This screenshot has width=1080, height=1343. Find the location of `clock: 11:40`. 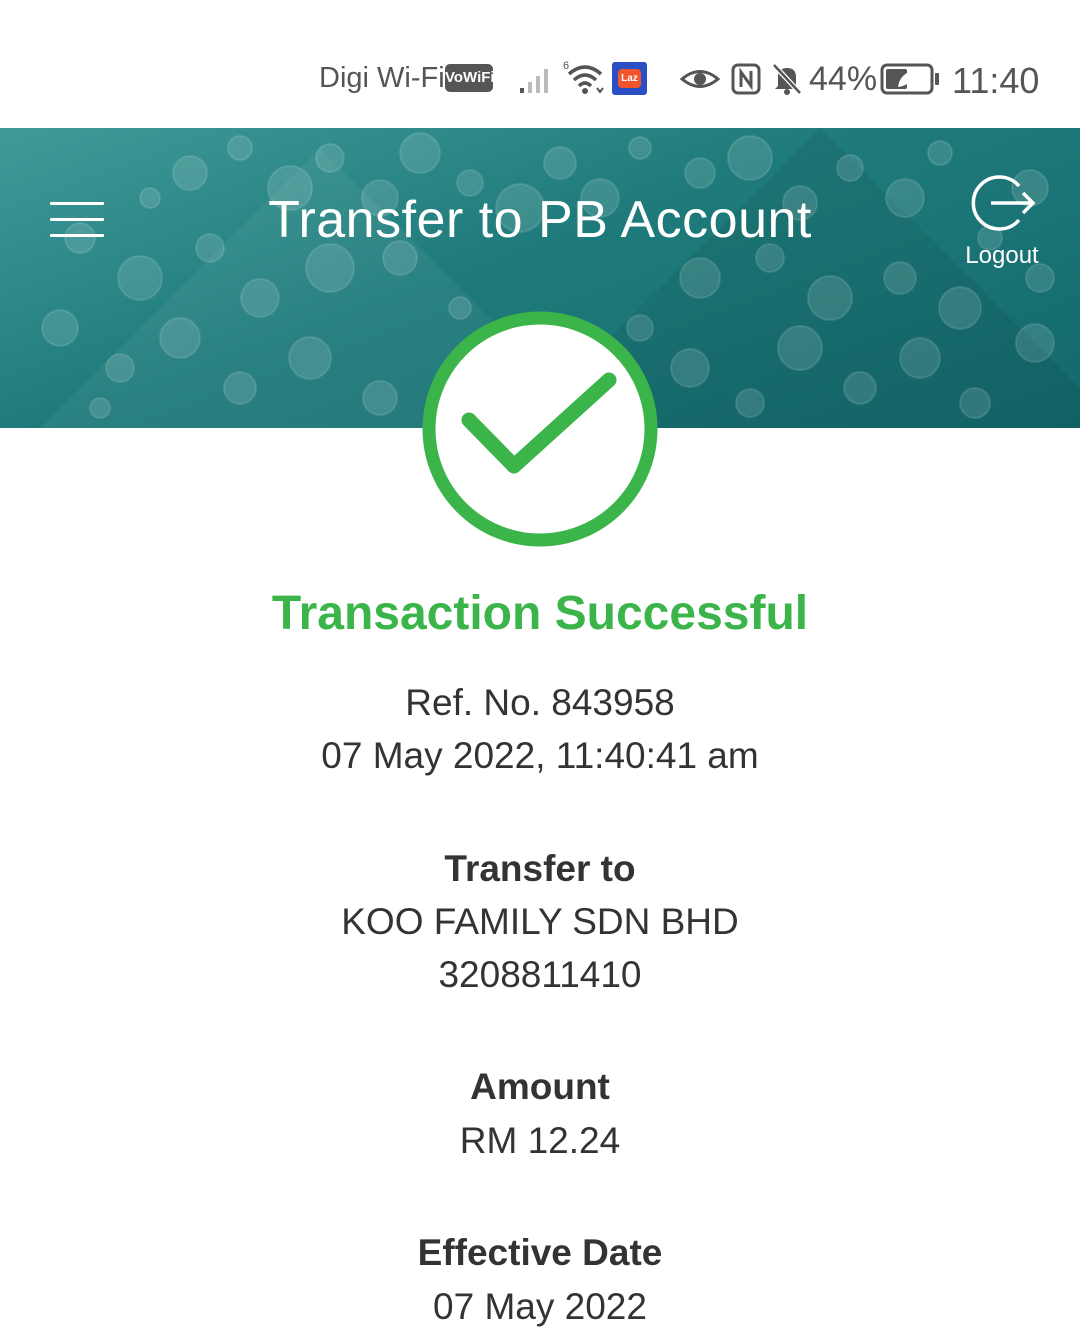

clock: 11:40 is located at coordinates (996, 80).